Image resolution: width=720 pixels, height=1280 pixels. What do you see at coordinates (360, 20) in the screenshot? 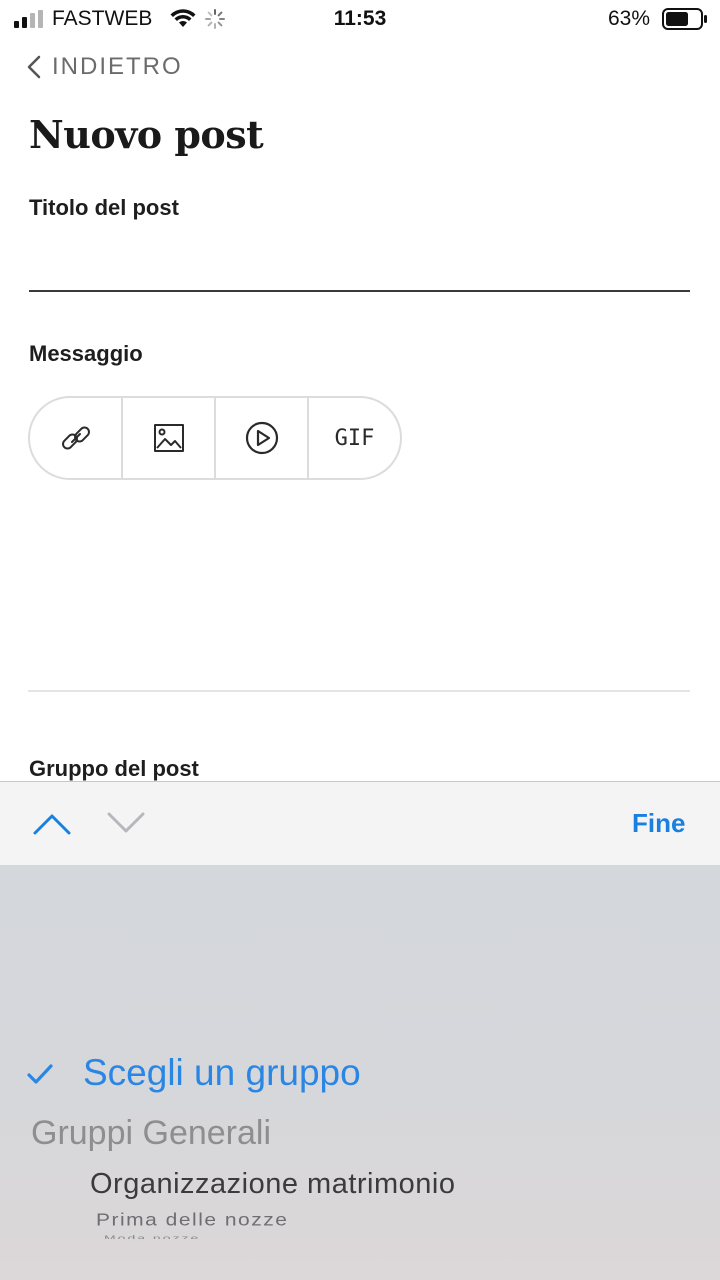
I see `status-bar: FASTWEB 11:53 63%` at bounding box center [360, 20].